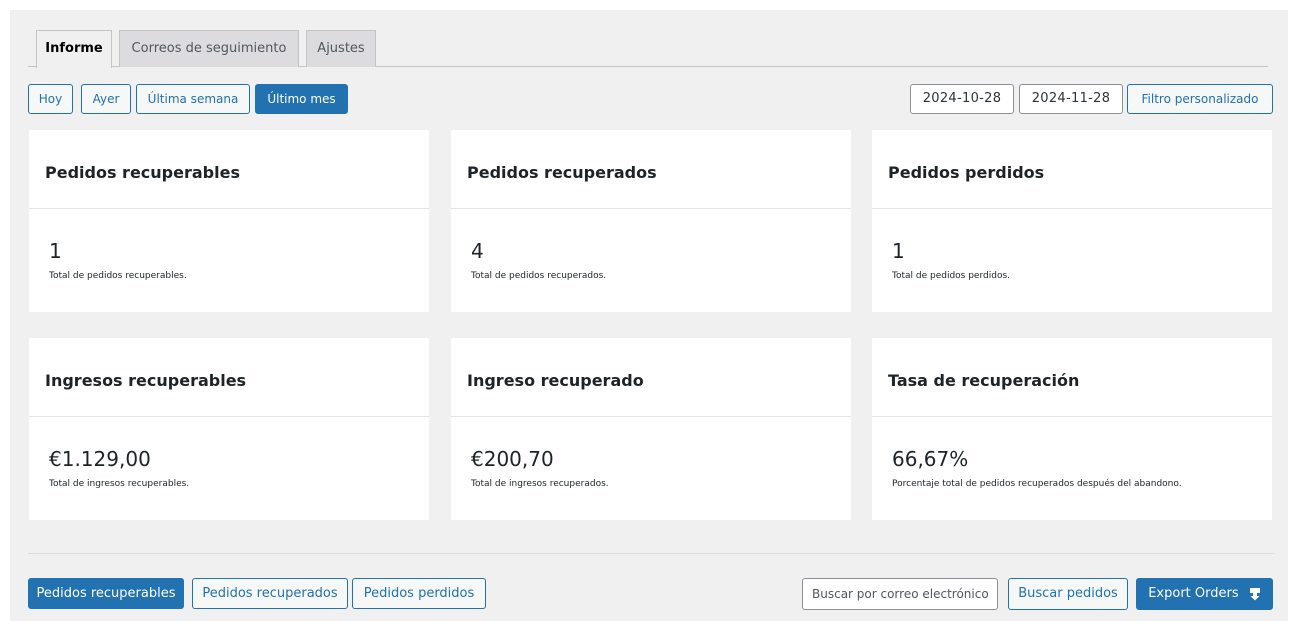  I want to click on export-orders-button: Export Orders, so click(1204, 594).